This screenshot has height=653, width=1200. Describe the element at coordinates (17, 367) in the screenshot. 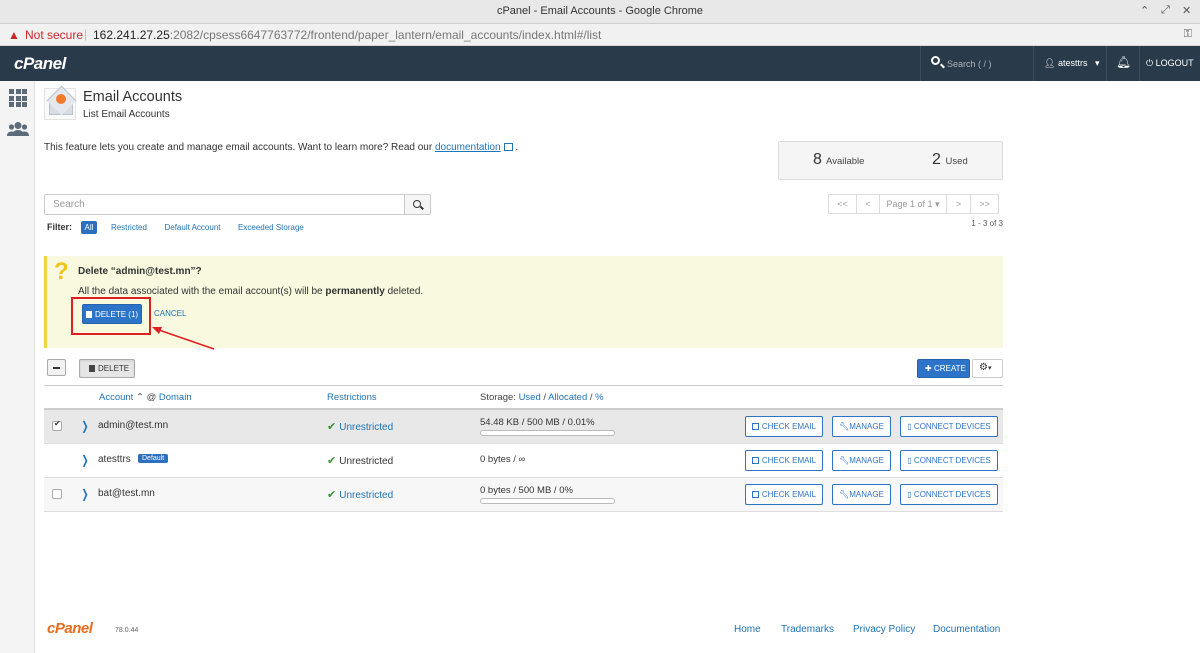

I see `sidebar` at that location.